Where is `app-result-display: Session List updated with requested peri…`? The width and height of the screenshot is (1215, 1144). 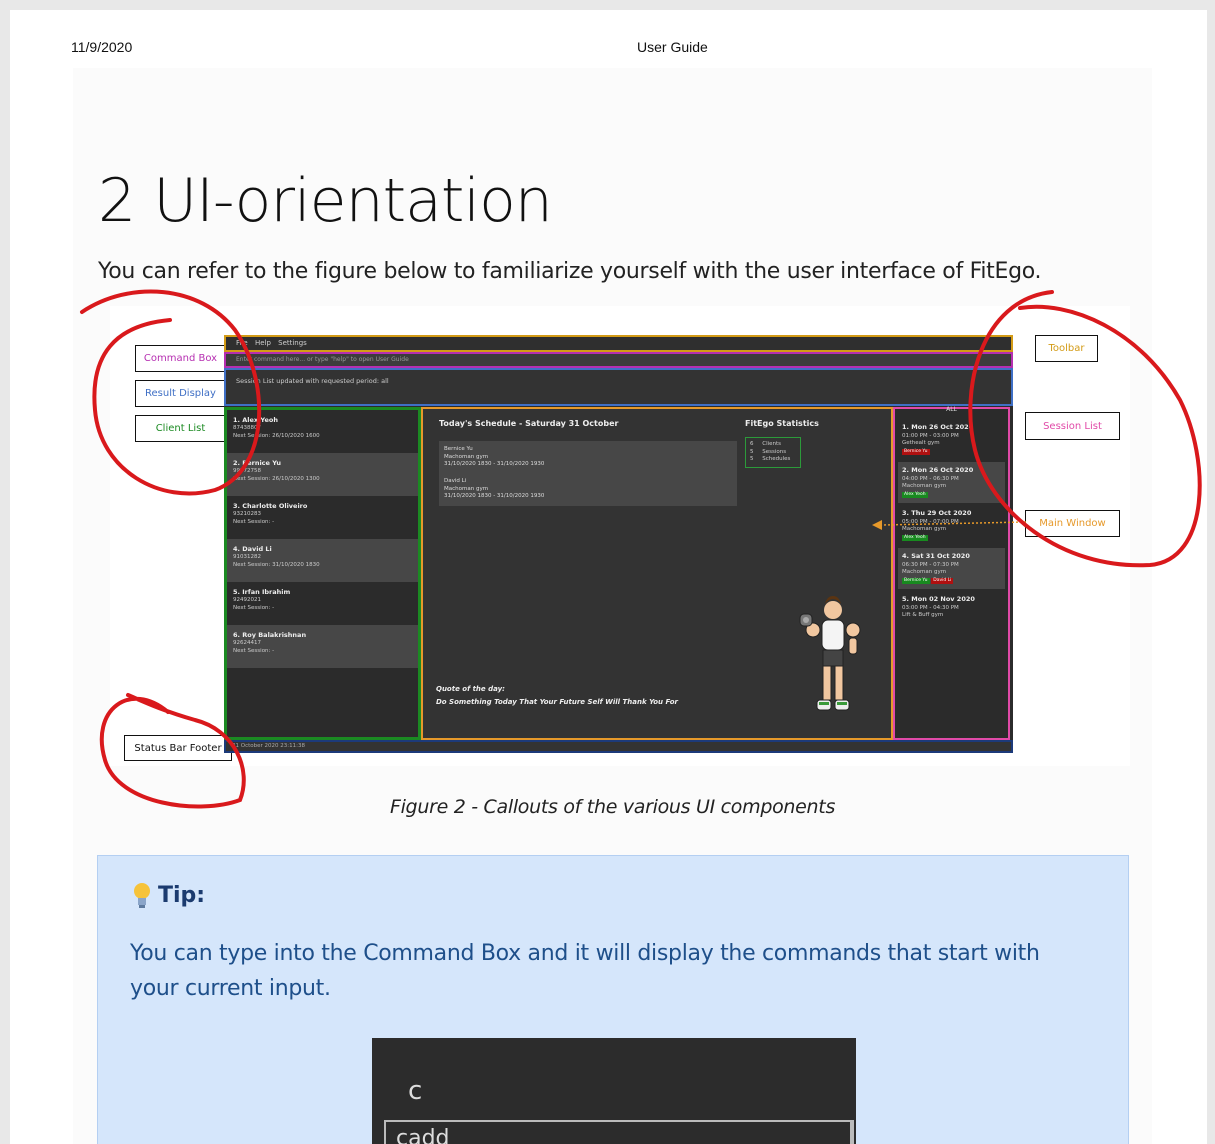 app-result-display: Session List updated with requested peri… is located at coordinates (618, 387).